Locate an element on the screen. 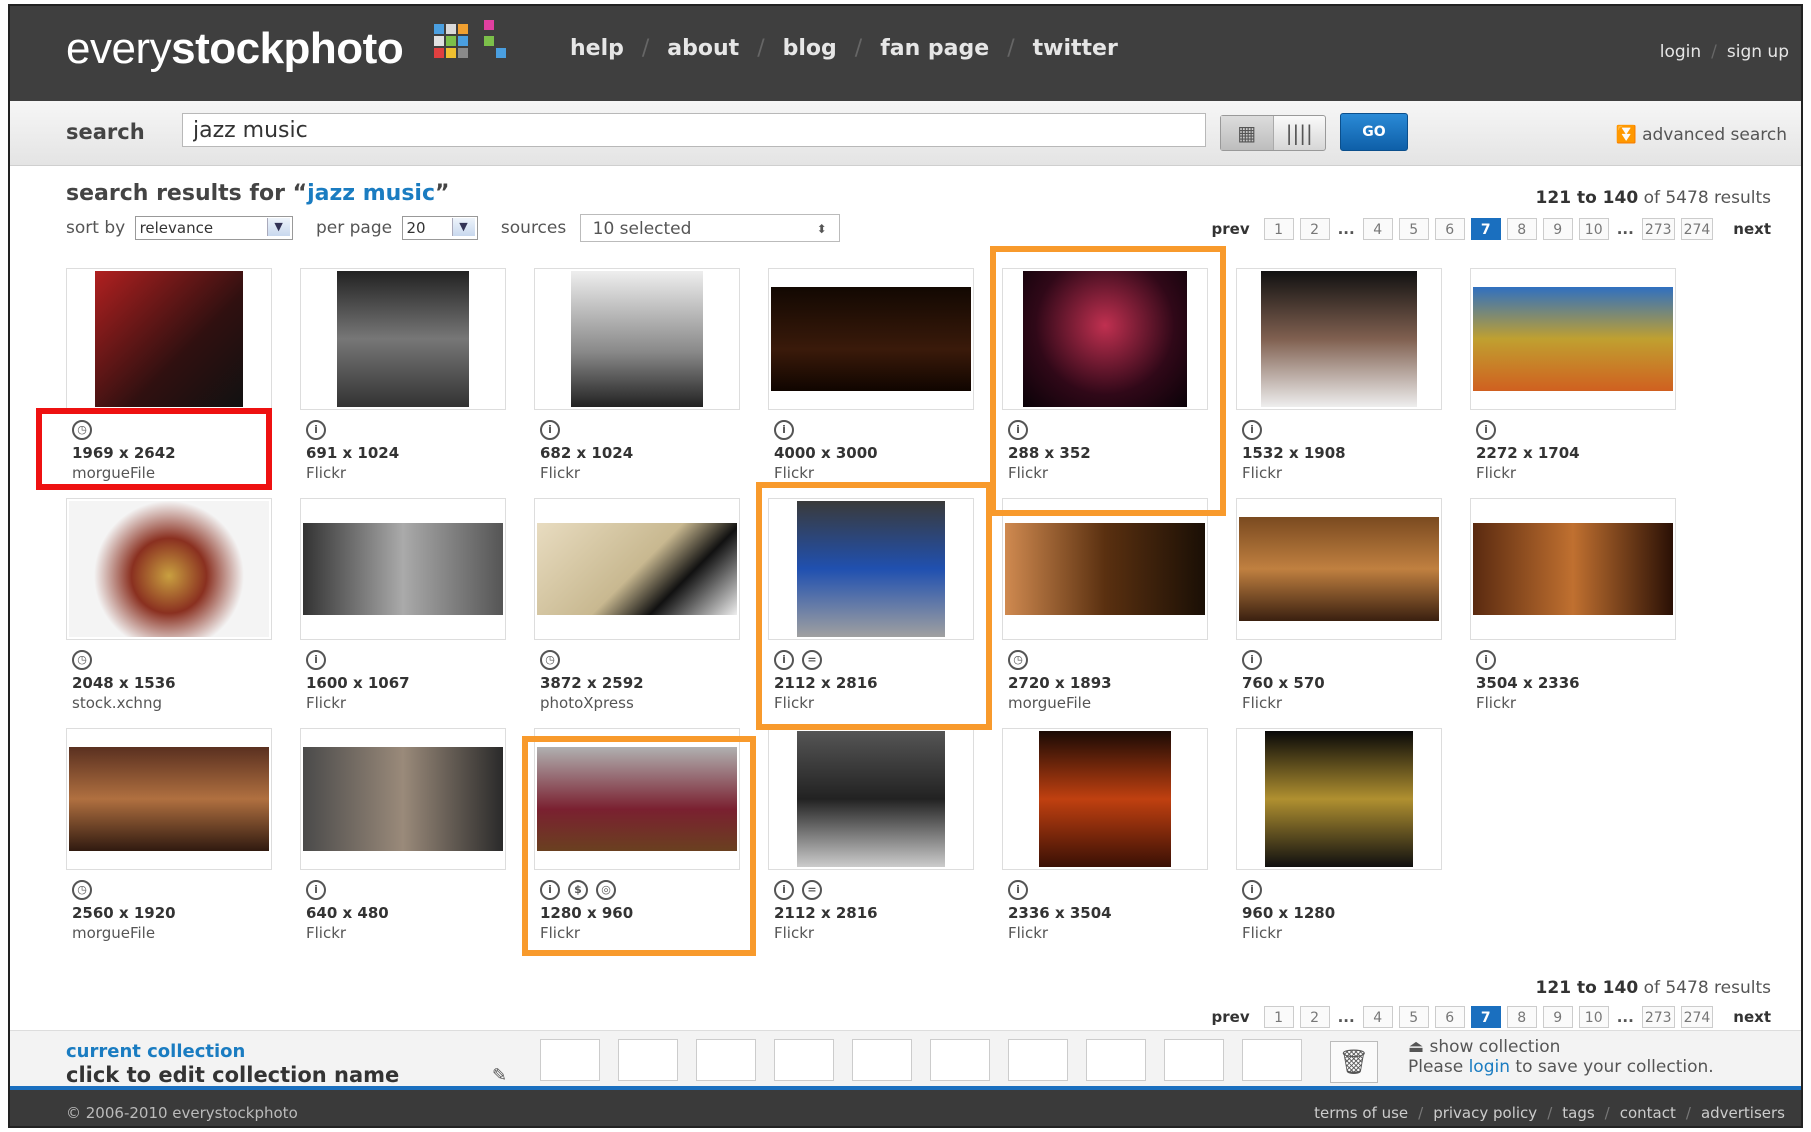 This screenshot has width=1811, height=1132. photo-source: photoXpress is located at coordinates (637, 703).